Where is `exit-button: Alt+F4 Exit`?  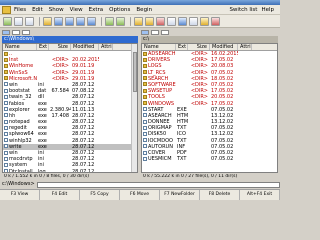 exit-button: Alt+F4 Exit is located at coordinates (260, 195).